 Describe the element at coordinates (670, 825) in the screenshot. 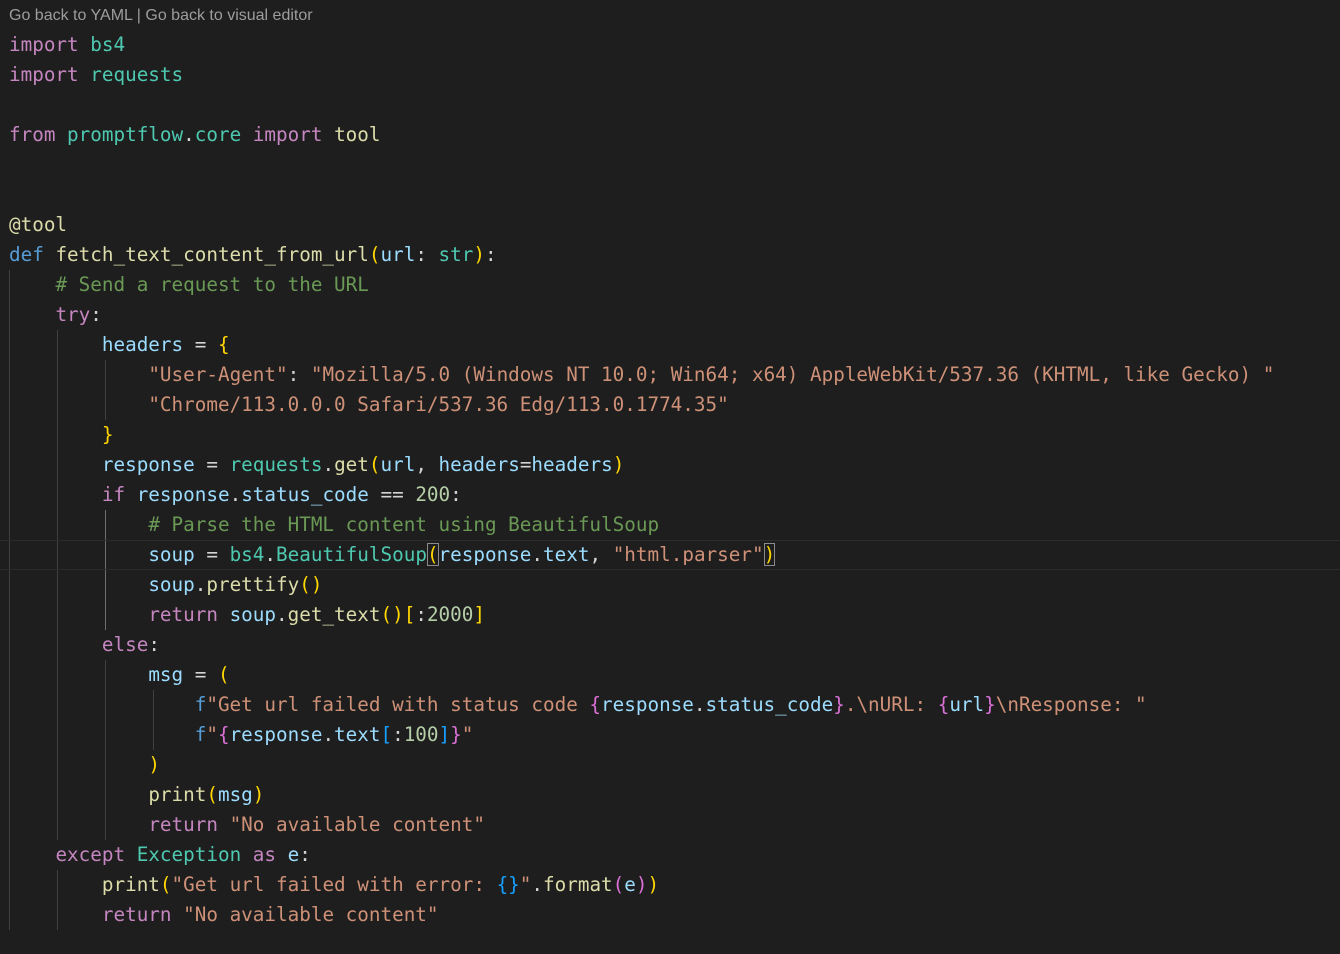

I see `code-line-27: return "No available content"` at that location.